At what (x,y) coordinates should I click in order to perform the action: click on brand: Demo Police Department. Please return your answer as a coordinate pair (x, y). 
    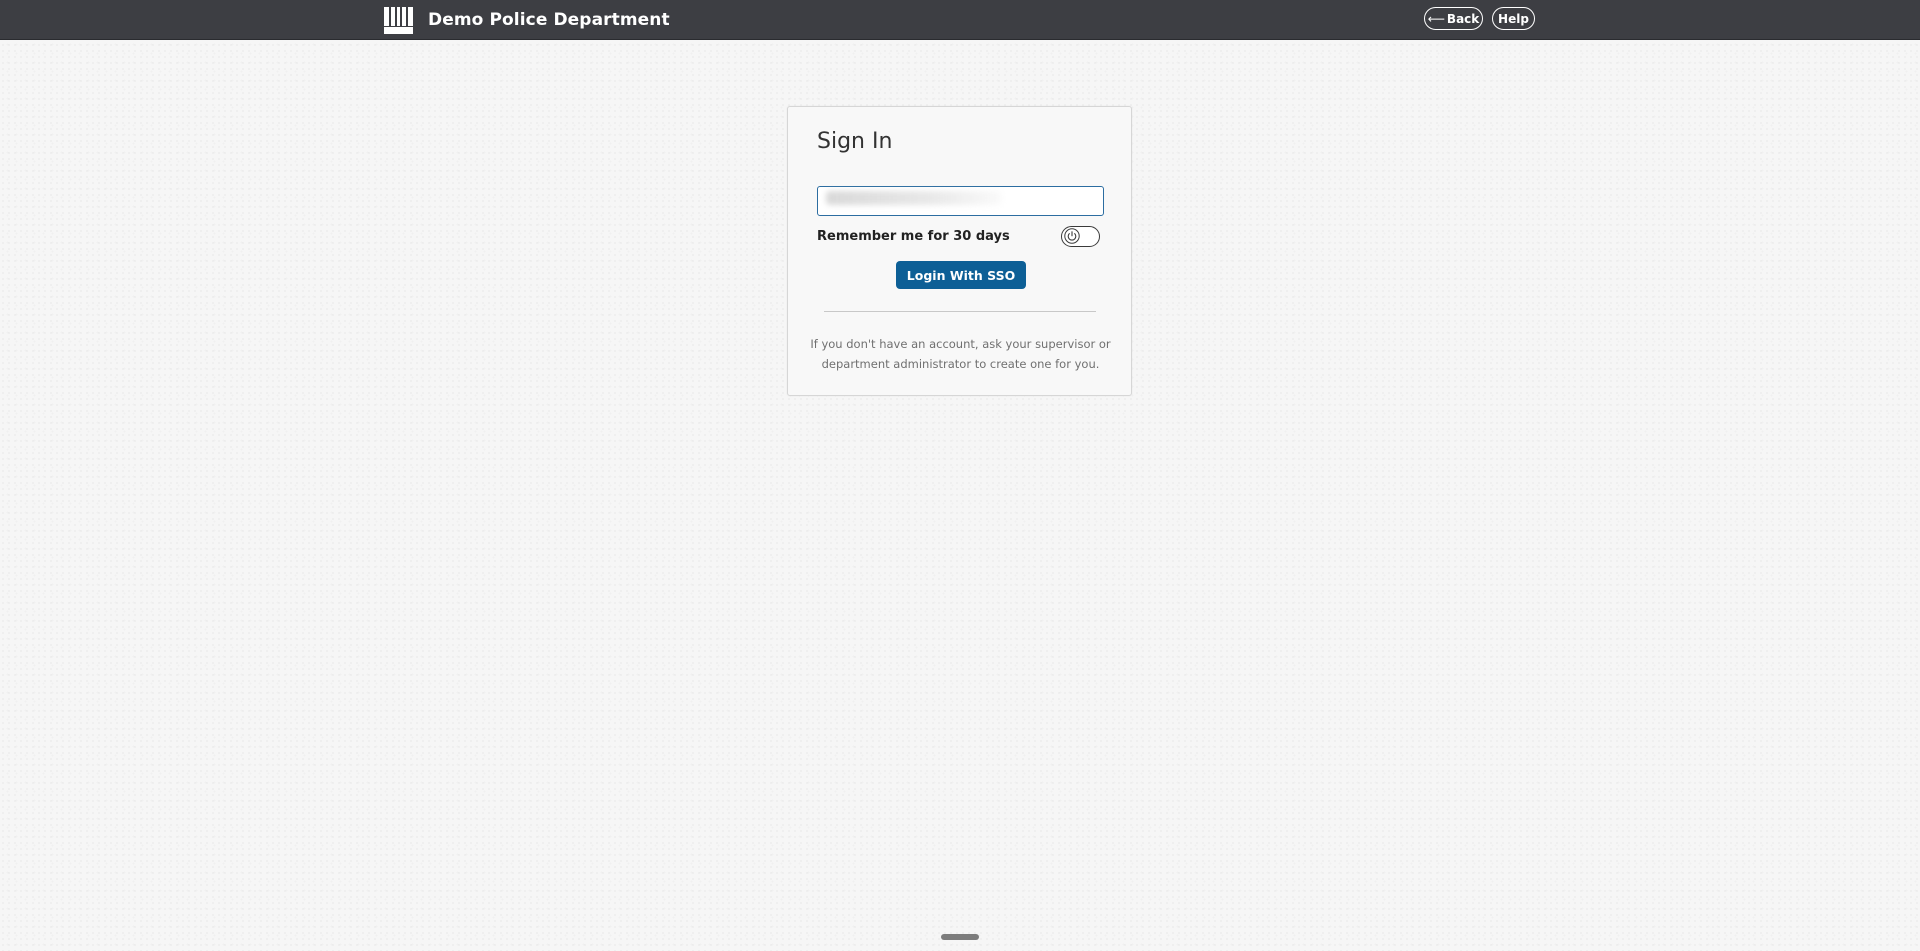
    Looking at the image, I should click on (527, 20).